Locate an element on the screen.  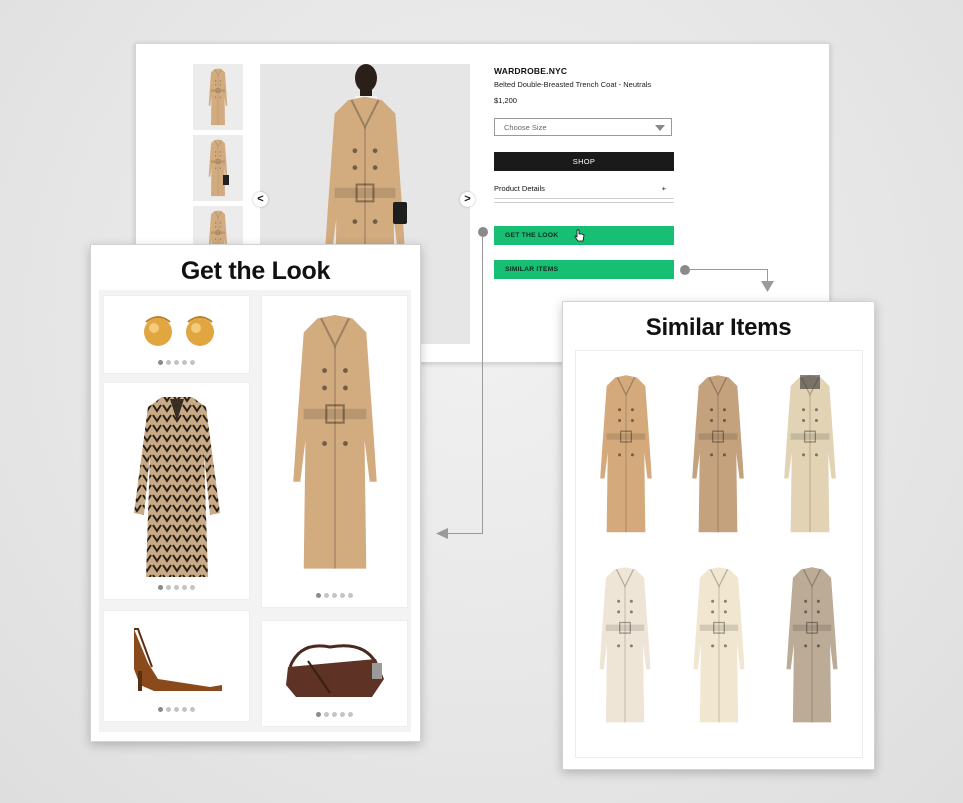
look-item-trench-coat is located at coordinates (334, 451).